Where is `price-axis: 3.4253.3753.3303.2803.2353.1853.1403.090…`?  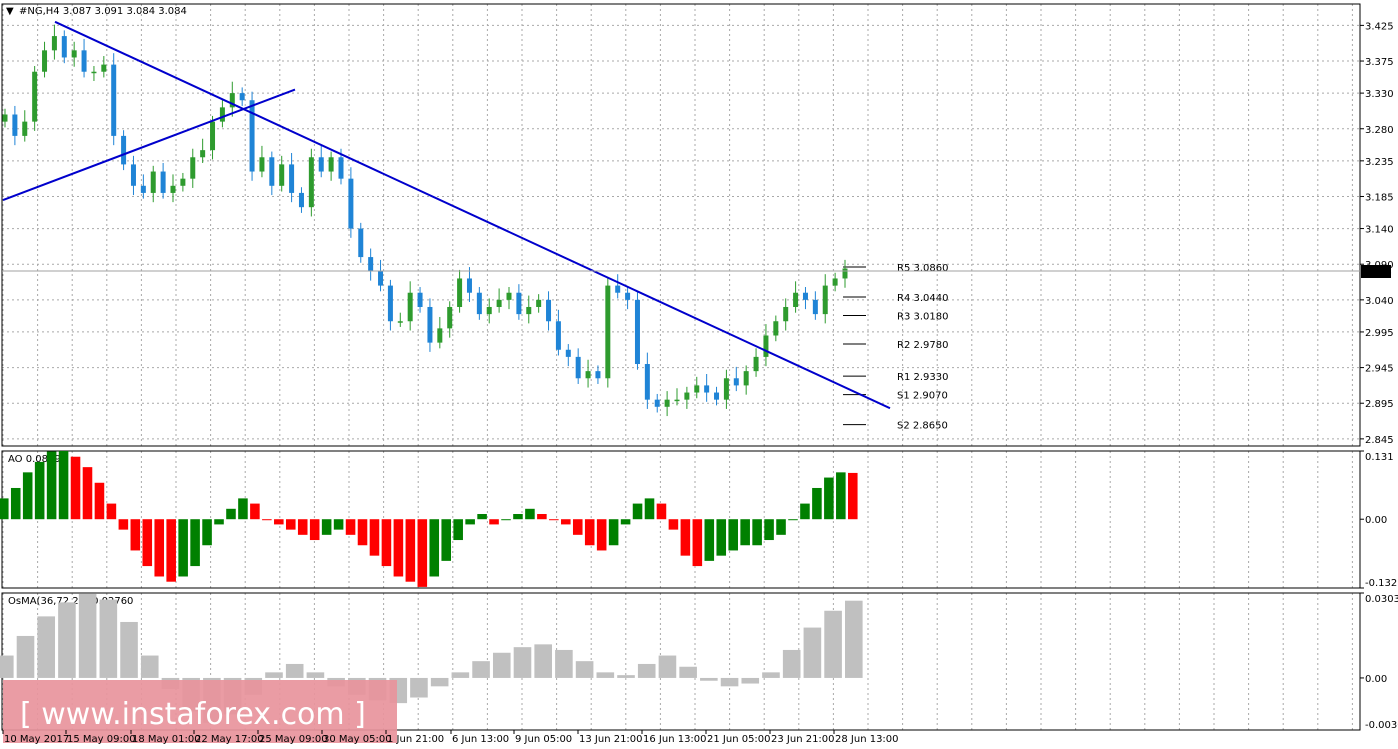 price-axis: 3.4253.3753.3303.2803.2353.1853.1403.090… is located at coordinates (1377, 233).